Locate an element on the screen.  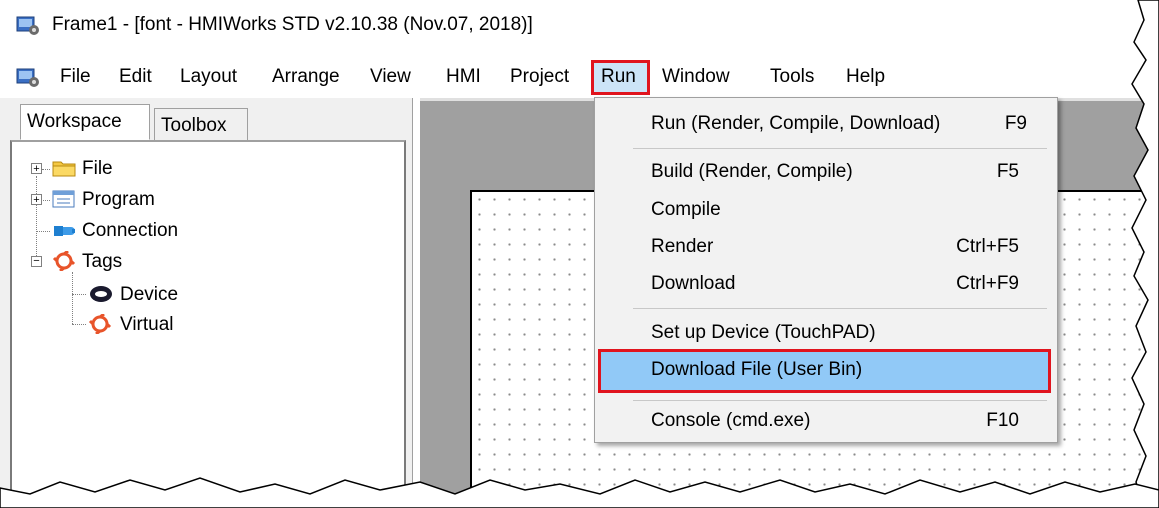
menu-item-label: Compile is located at coordinates (686, 209).